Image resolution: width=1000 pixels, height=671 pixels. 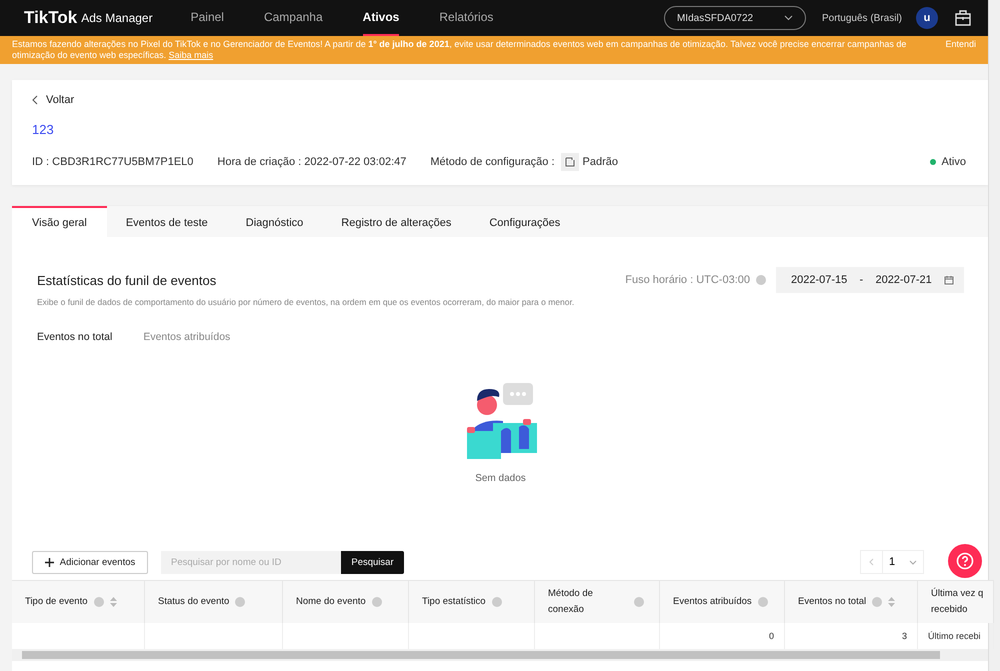 I want to click on nav-item: Campanha, so click(x=293, y=18).